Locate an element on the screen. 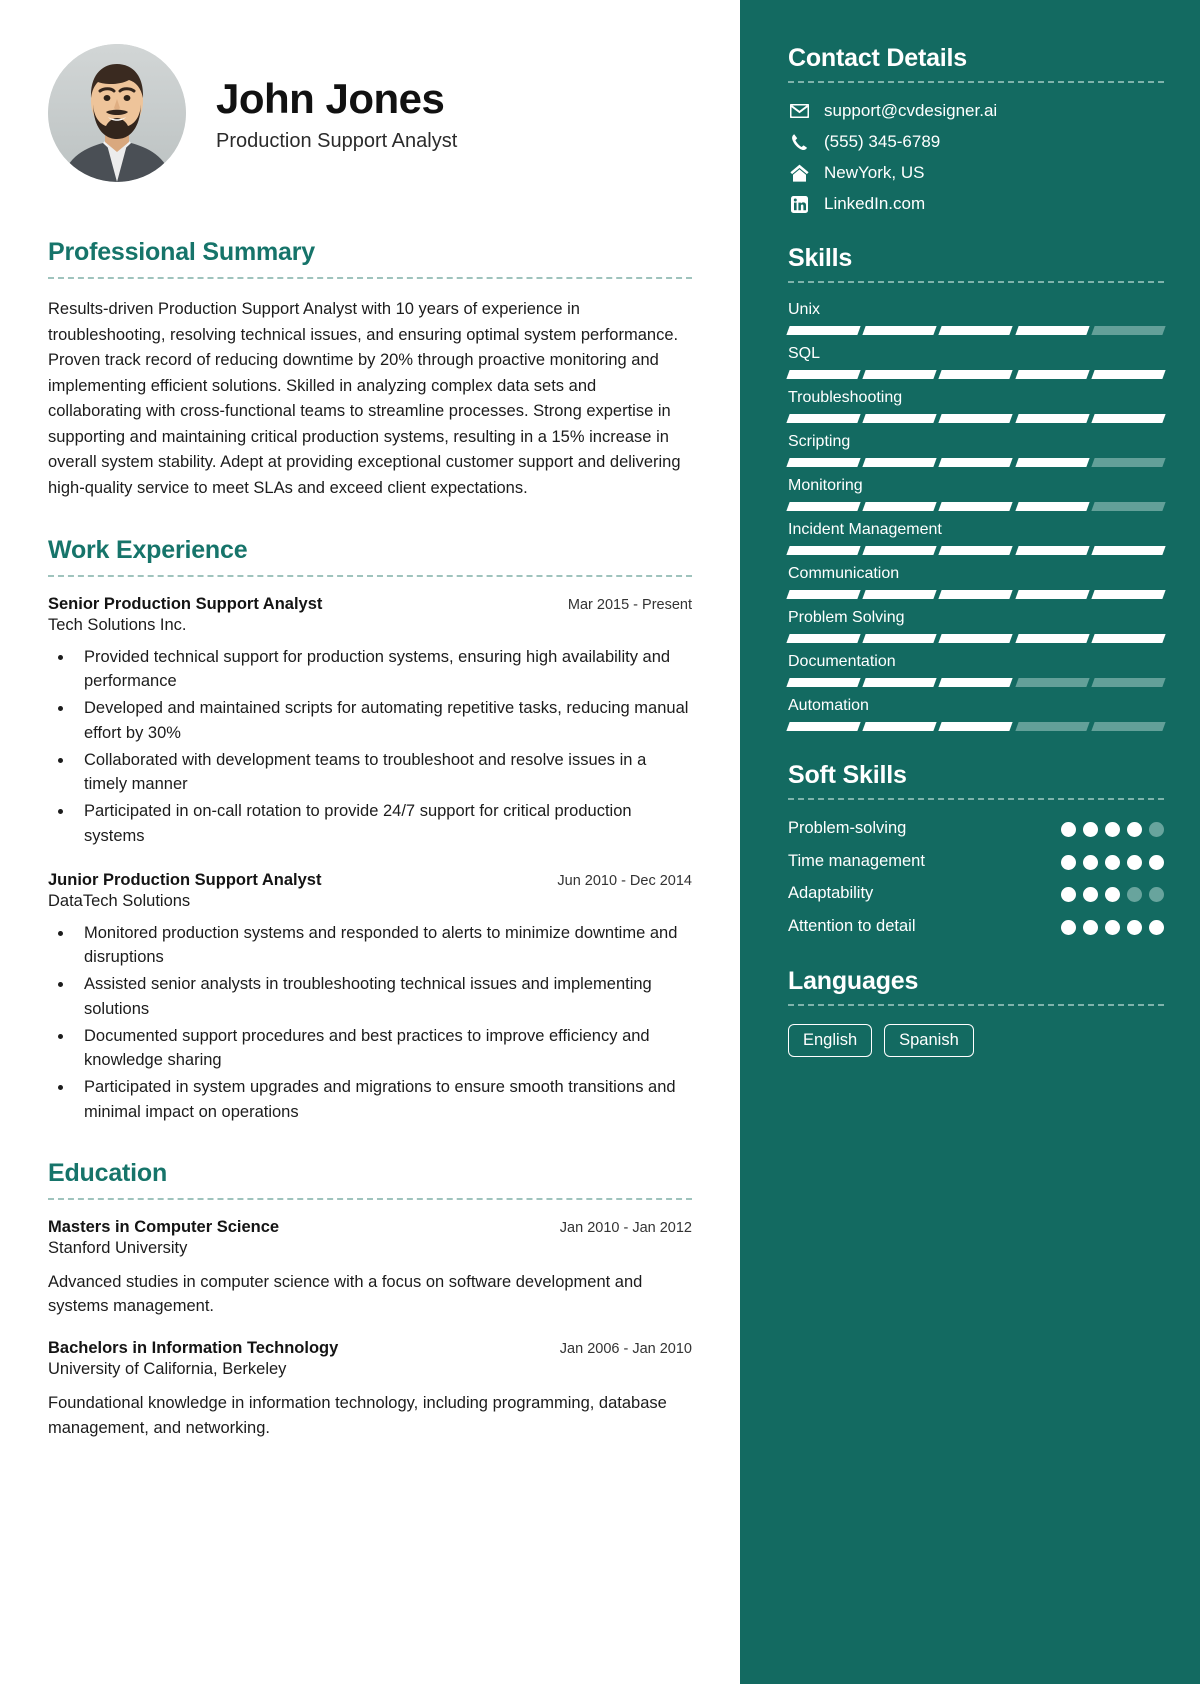 Image resolution: width=1200 pixels, height=1684 pixels. contact-item: LinkedIn.com is located at coordinates (976, 204).